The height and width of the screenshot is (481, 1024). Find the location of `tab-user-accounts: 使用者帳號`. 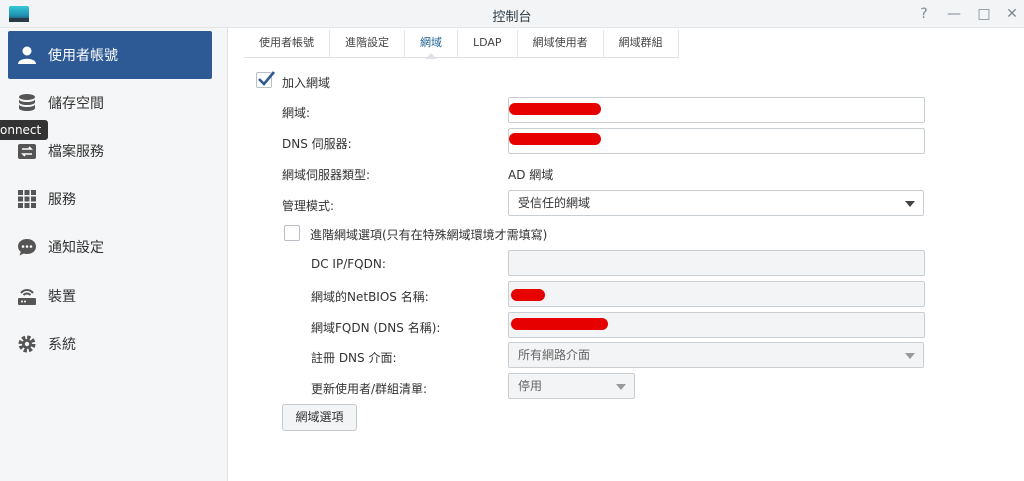

tab-user-accounts: 使用者帳號 is located at coordinates (287, 44).